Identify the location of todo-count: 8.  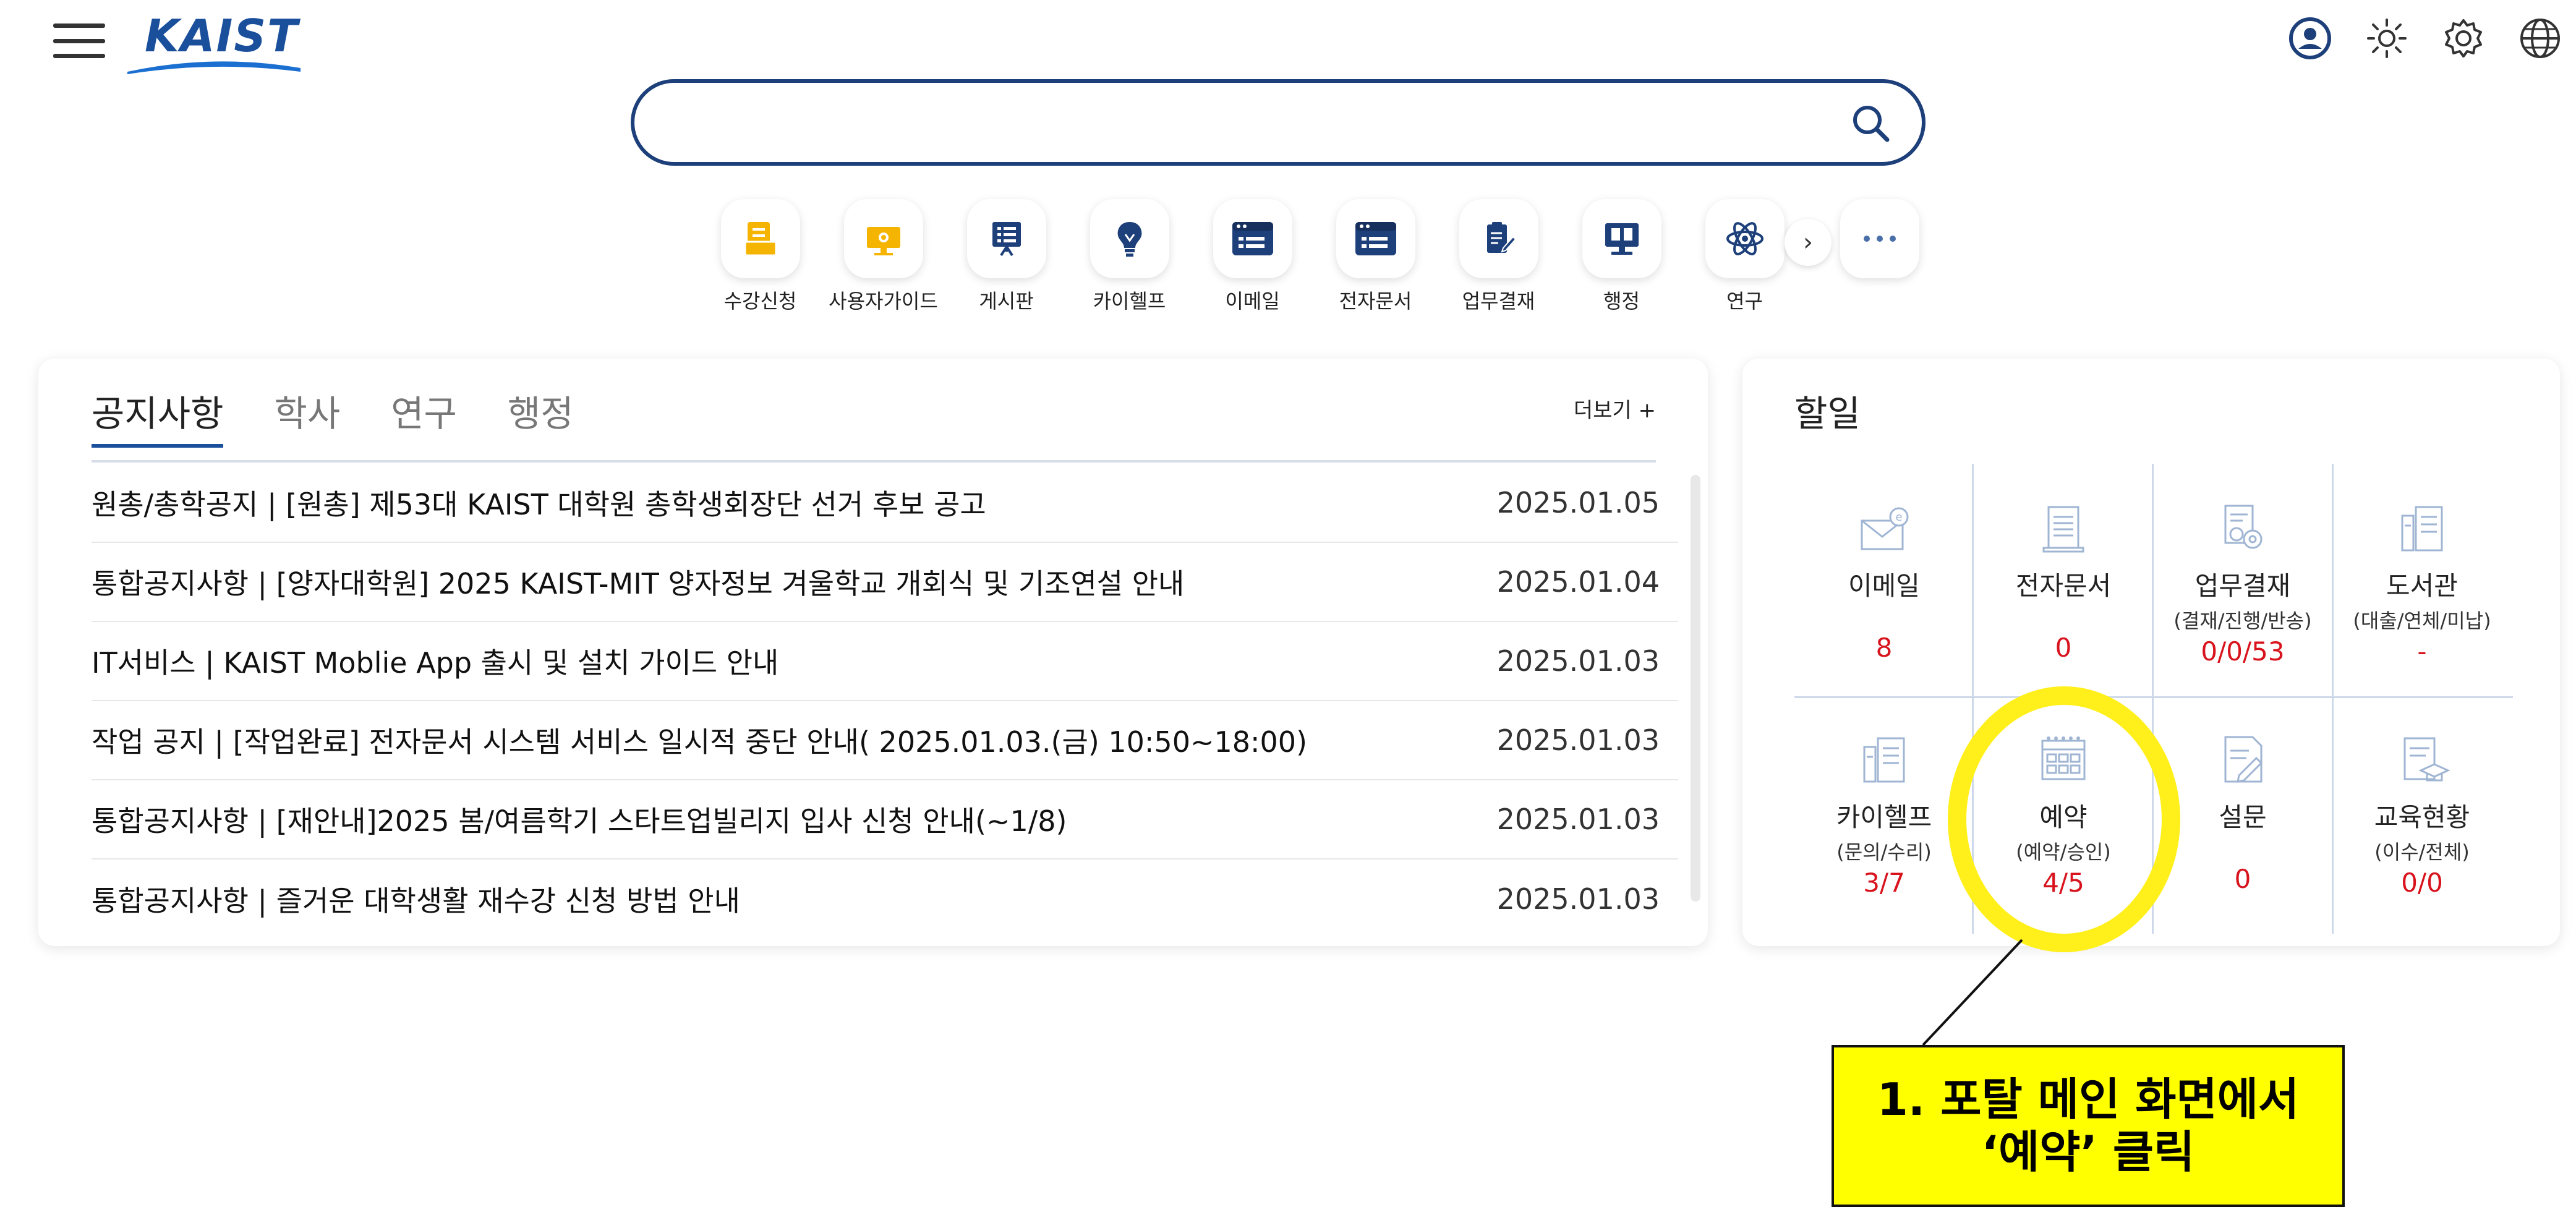
(1884, 648).